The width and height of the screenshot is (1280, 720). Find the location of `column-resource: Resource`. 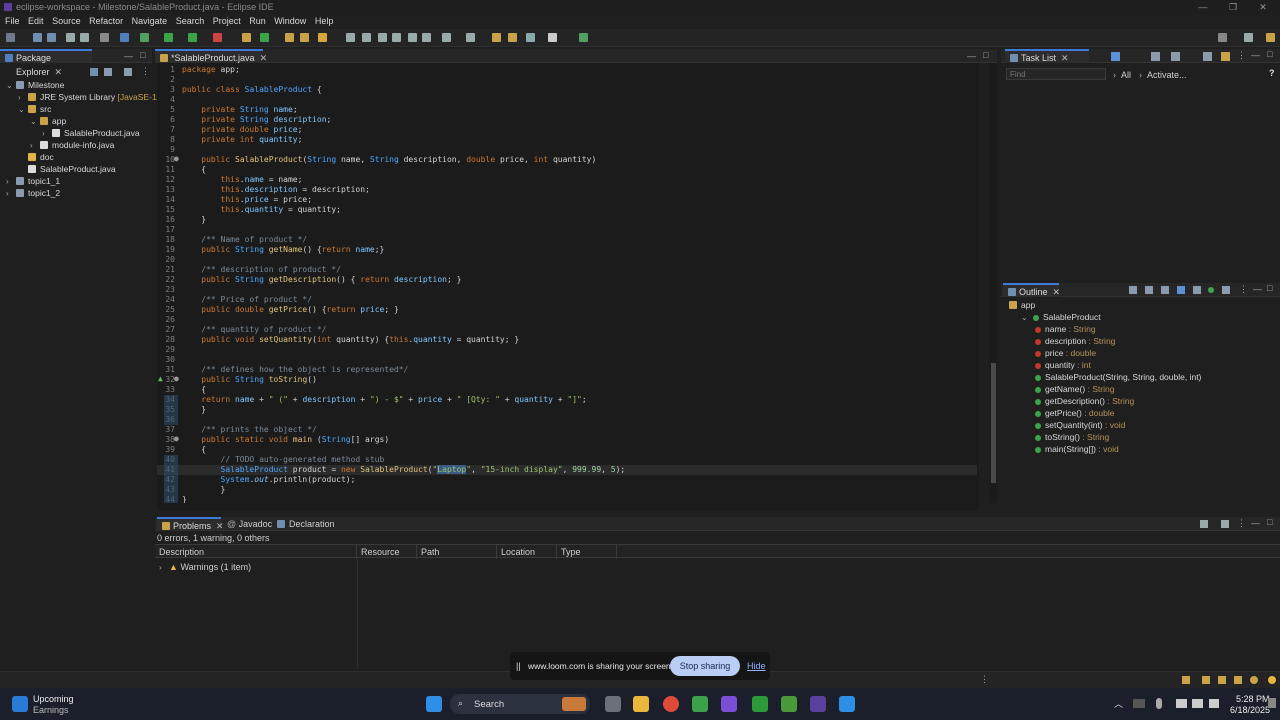

column-resource: Resource is located at coordinates (387, 552).